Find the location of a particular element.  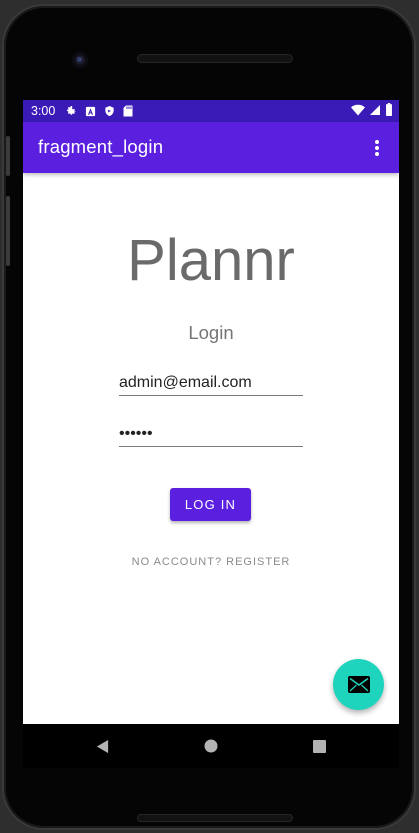

recents-icon is located at coordinates (319, 746).